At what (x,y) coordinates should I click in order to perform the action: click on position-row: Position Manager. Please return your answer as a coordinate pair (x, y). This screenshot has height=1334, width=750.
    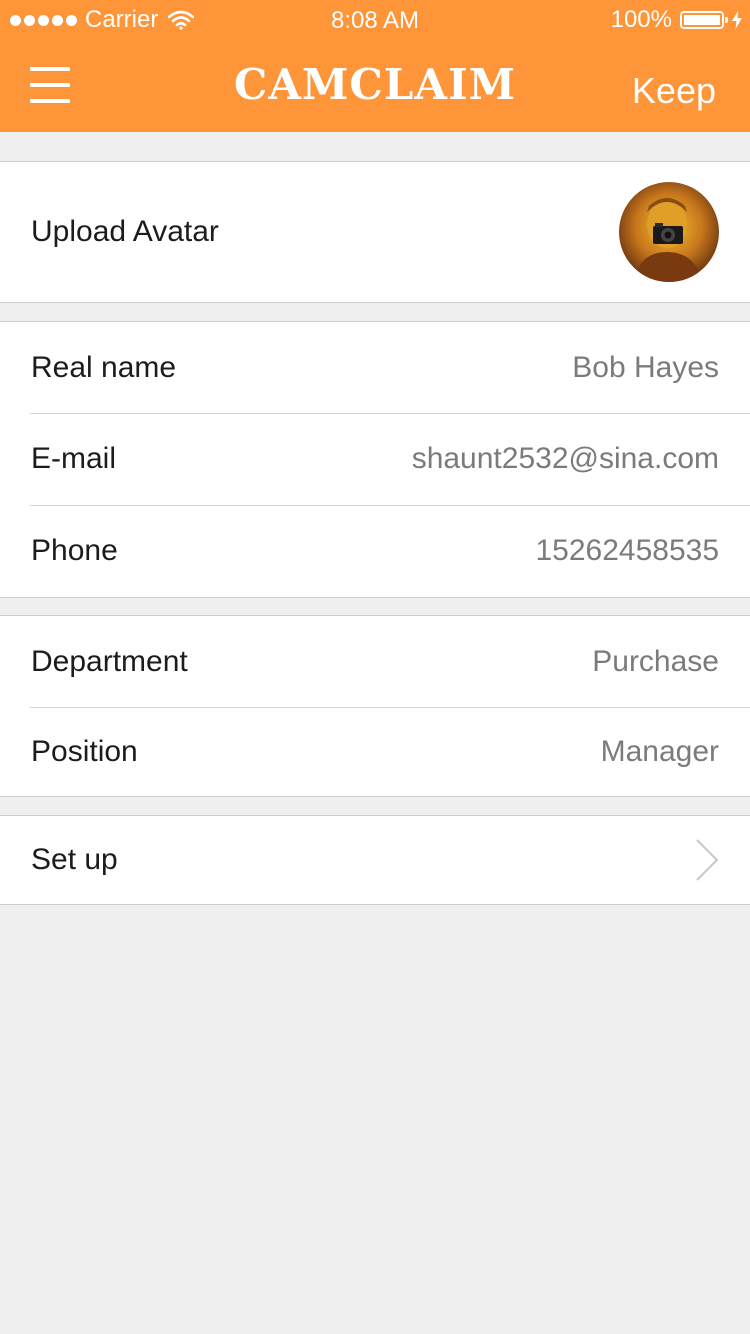
    Looking at the image, I should click on (375, 751).